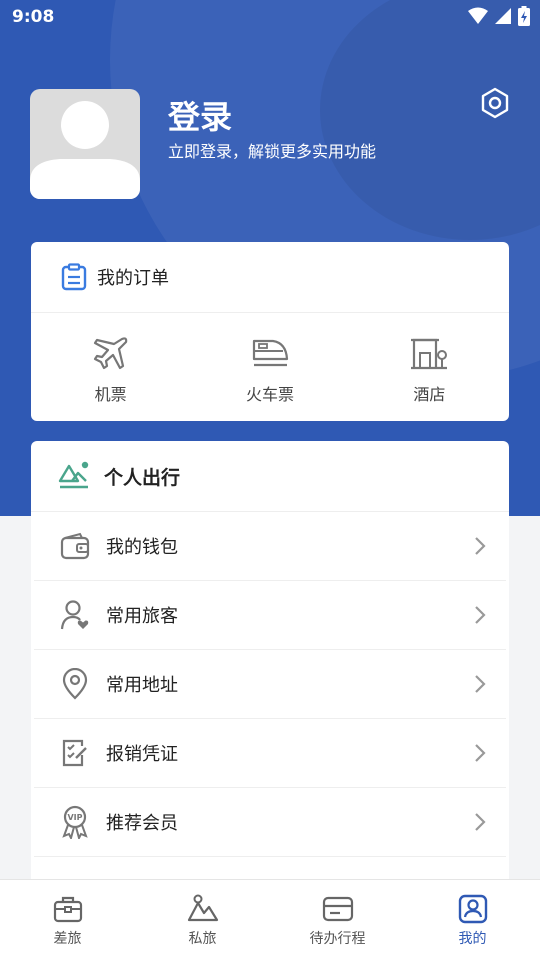 The width and height of the screenshot is (540, 960). What do you see at coordinates (270, 277) in the screenshot?
I see `orders-header: 我的订单` at bounding box center [270, 277].